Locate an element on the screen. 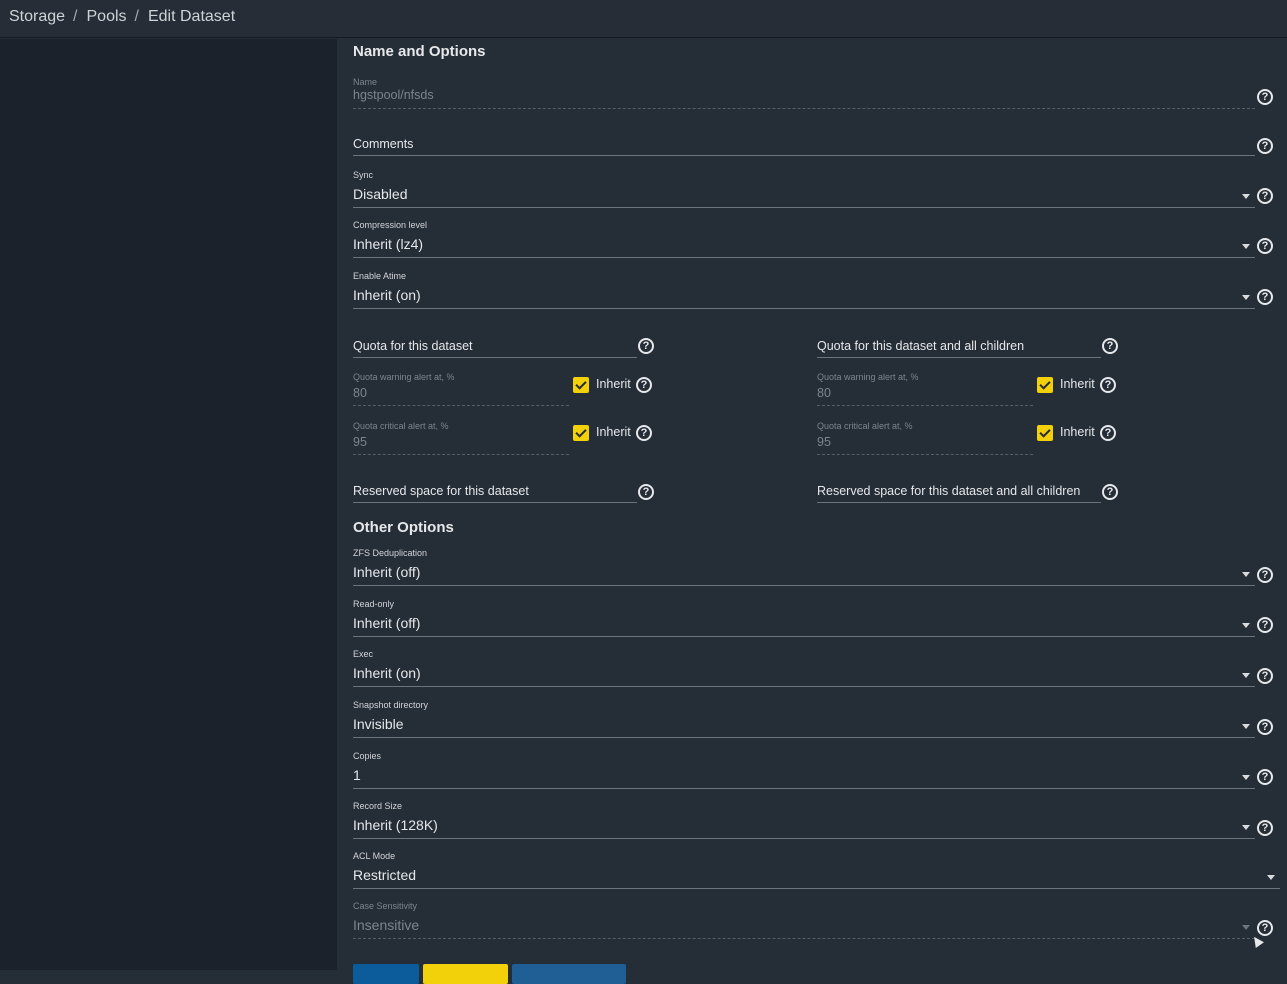 Image resolution: width=1287 pixels, height=984 pixels. quota-children-input: Quota for this dataset and all children is located at coordinates (959, 348).